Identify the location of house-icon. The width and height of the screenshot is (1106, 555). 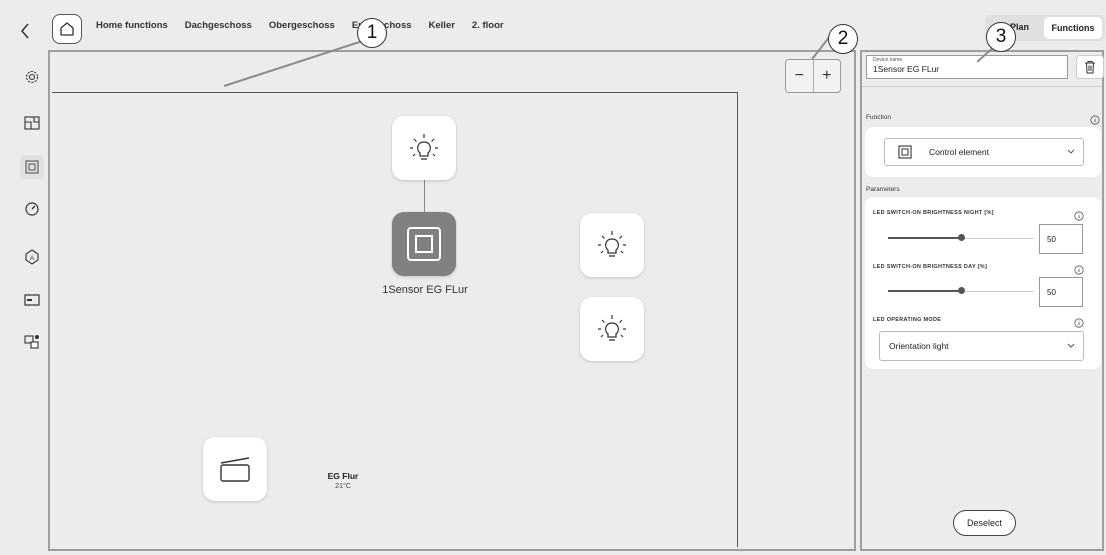
(67, 29).